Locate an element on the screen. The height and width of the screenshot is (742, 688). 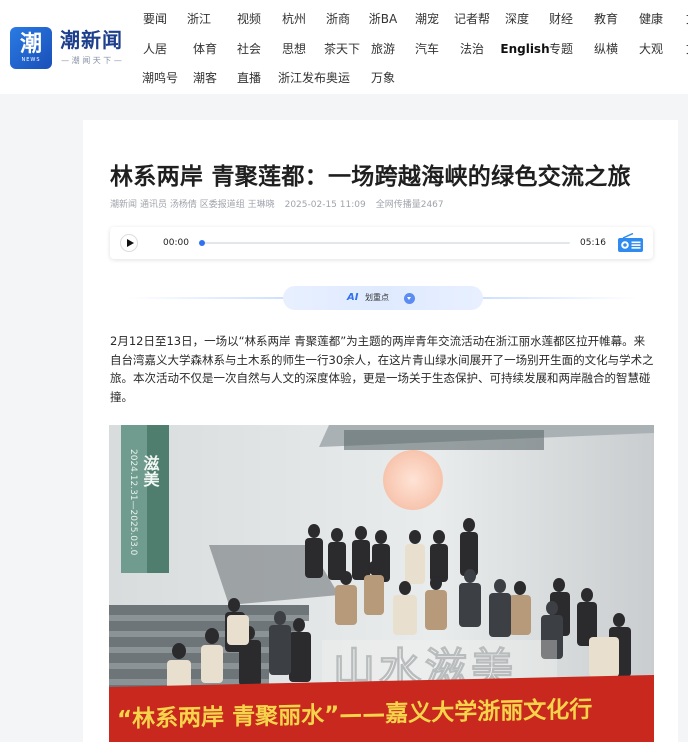
site-brand: 潮新闻 — 潮 闻 天 下 — is located at coordinates (91, 47).